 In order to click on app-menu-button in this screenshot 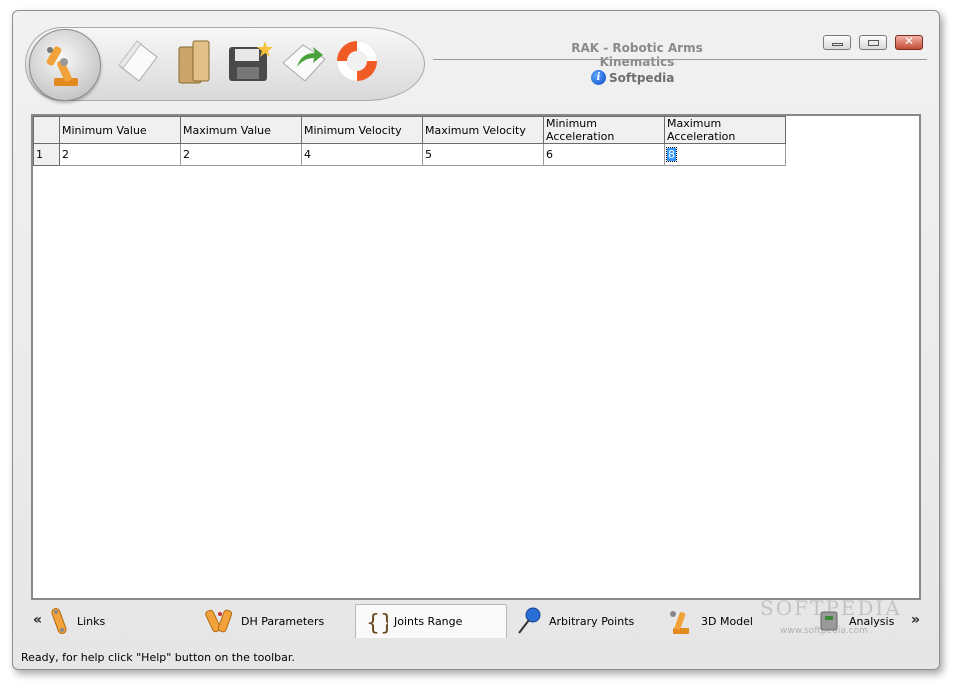, I will do `click(65, 65)`.